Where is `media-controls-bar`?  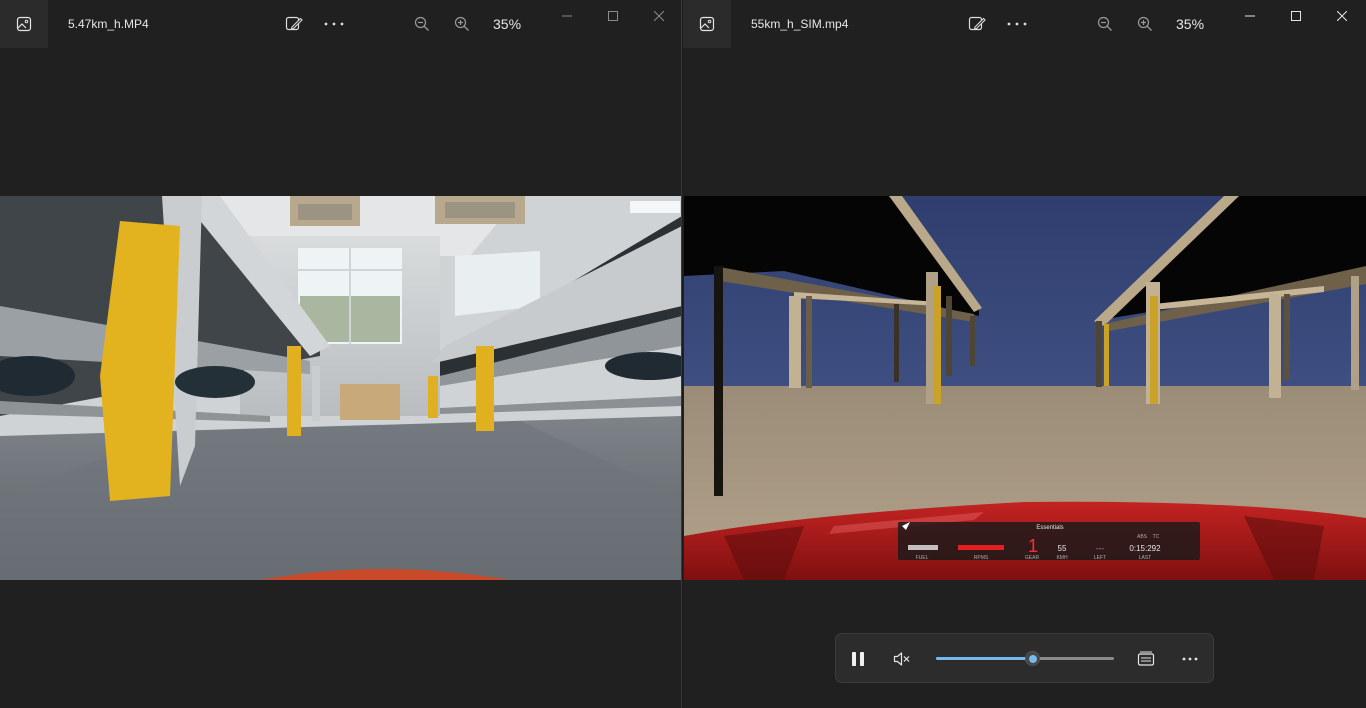
media-controls-bar is located at coordinates (1024, 658).